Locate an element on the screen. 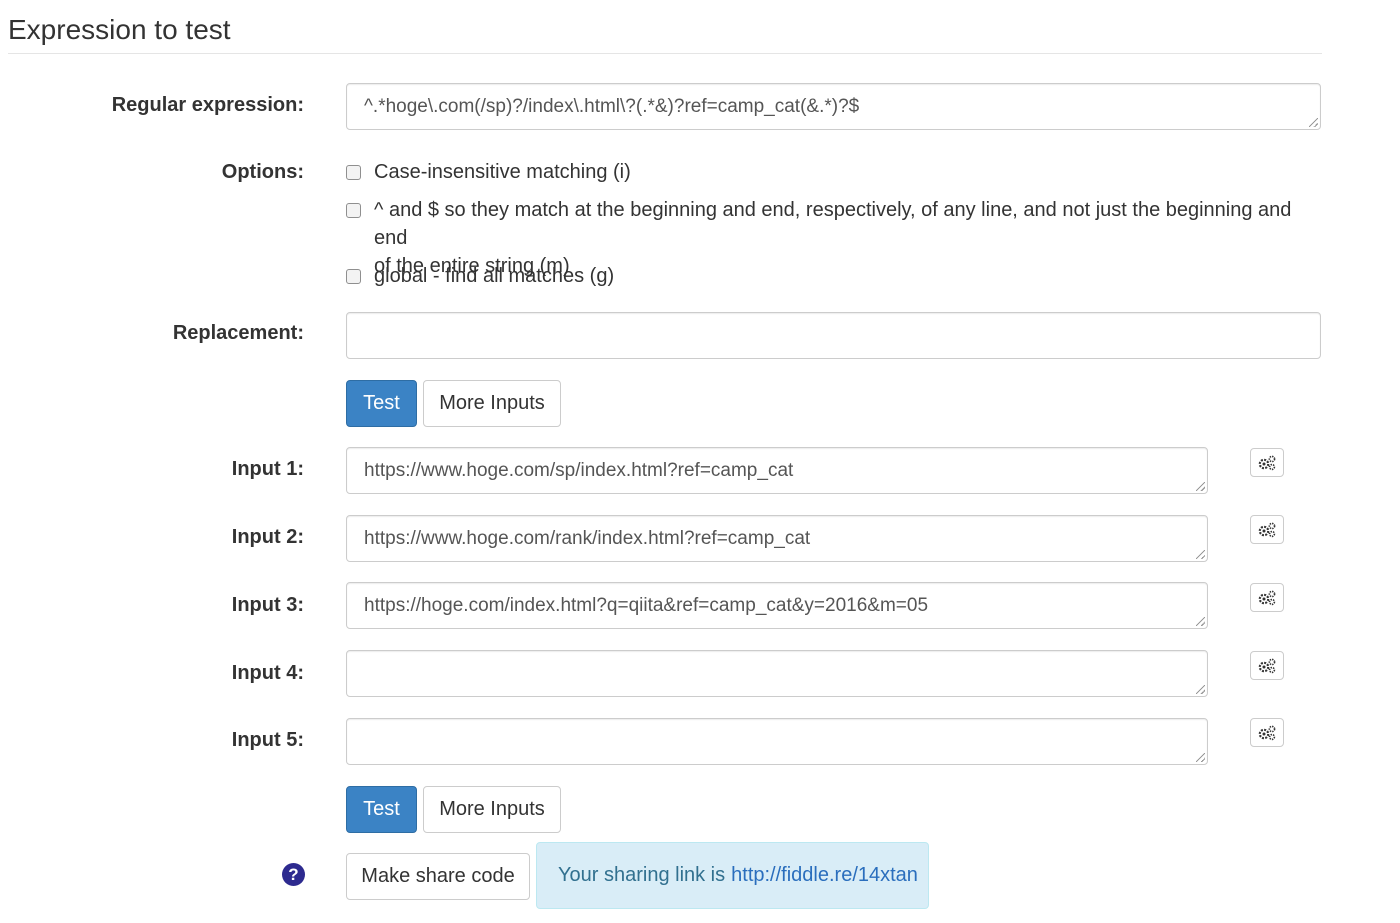 The width and height of the screenshot is (1400, 923). section-title: Expression to test is located at coordinates (119, 29).